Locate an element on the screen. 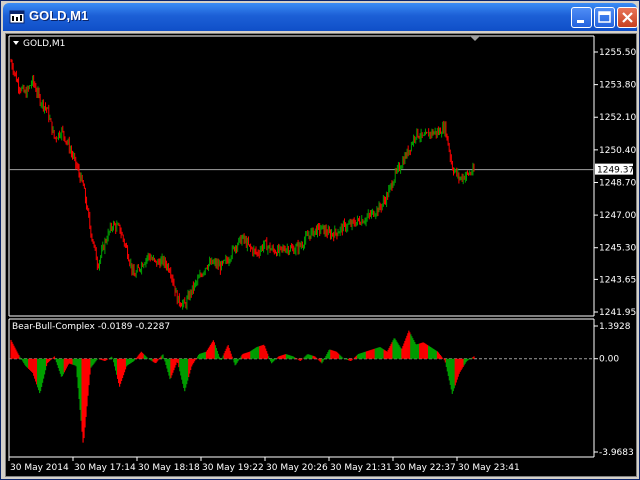  price-axis-label: 1243.65 is located at coordinates (617, 280).